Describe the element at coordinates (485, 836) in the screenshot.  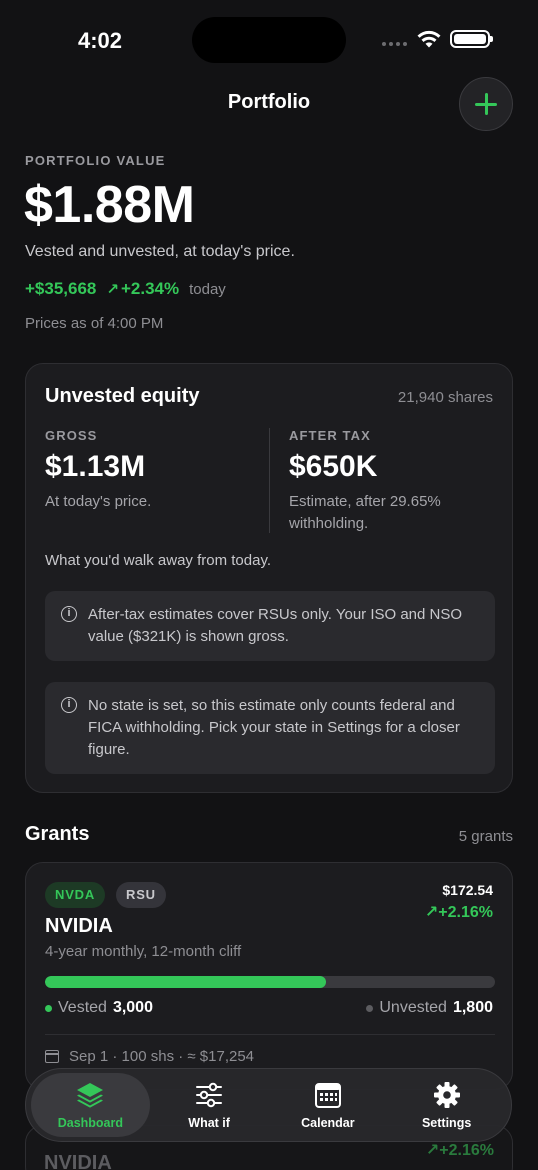
I see `grants-count: 5 grants` at that location.